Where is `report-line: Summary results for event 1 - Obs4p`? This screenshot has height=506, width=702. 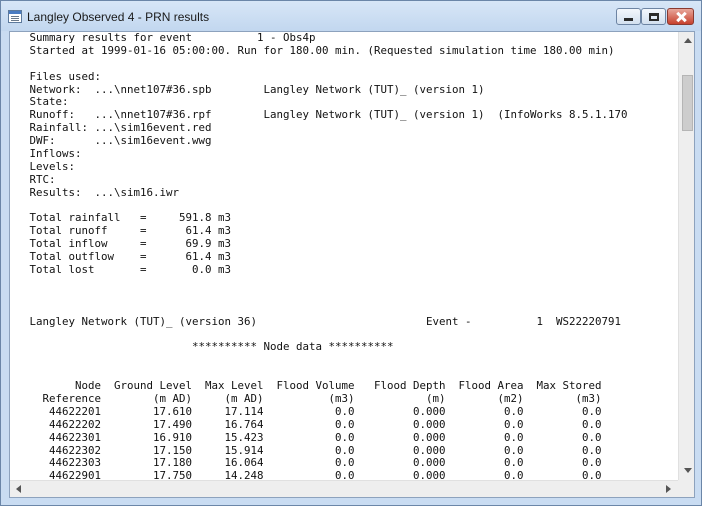 report-line: Summary results for event 1 - Obs4p is located at coordinates (169, 38).